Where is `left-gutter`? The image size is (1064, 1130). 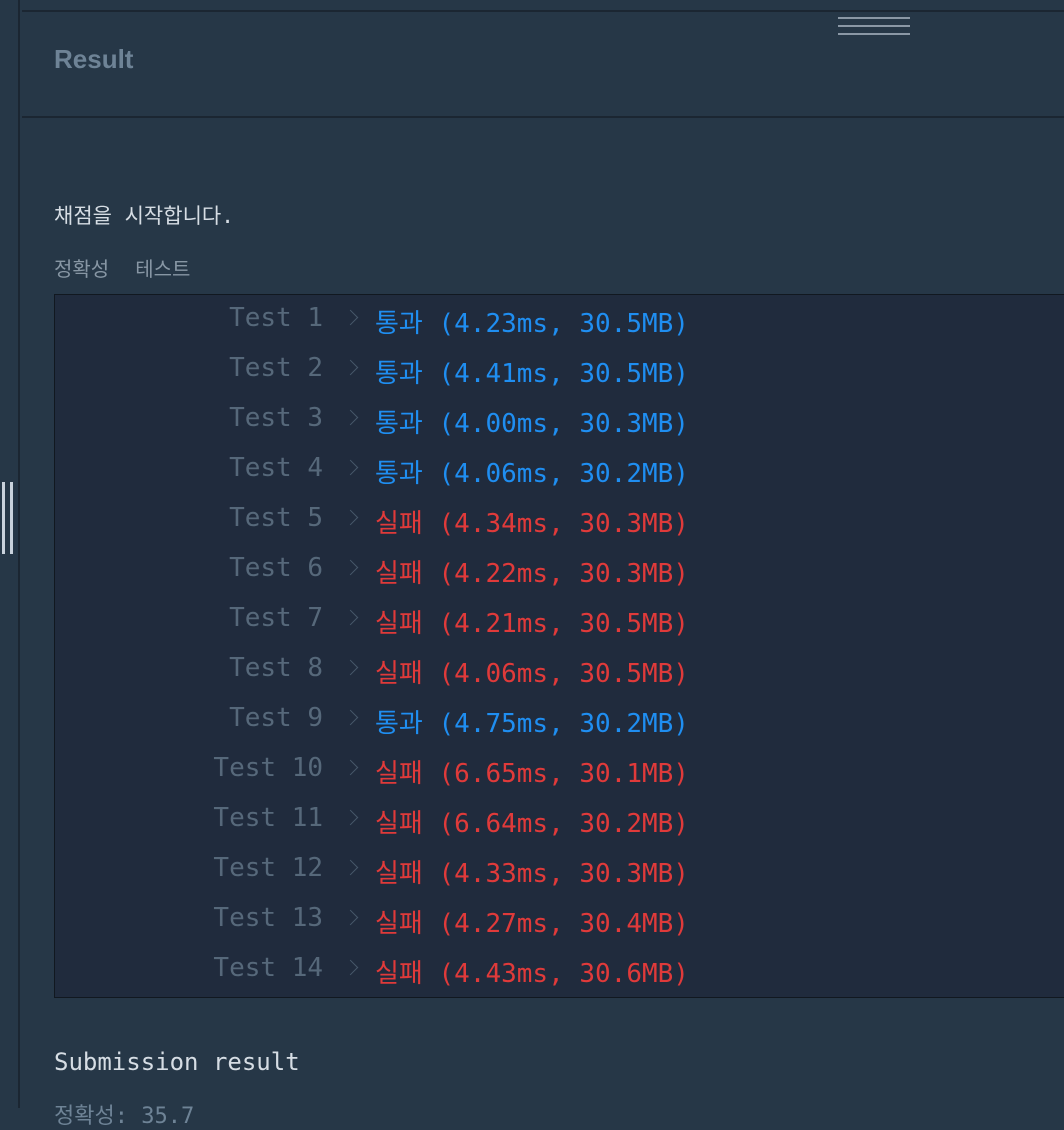
left-gutter is located at coordinates (10, 554).